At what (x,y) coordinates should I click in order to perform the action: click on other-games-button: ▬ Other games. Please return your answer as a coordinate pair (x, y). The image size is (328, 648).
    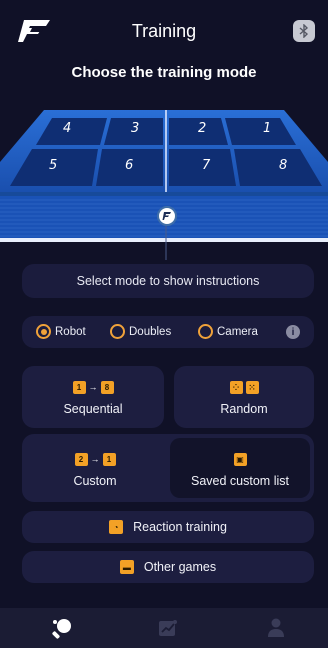
    Looking at the image, I should click on (168, 567).